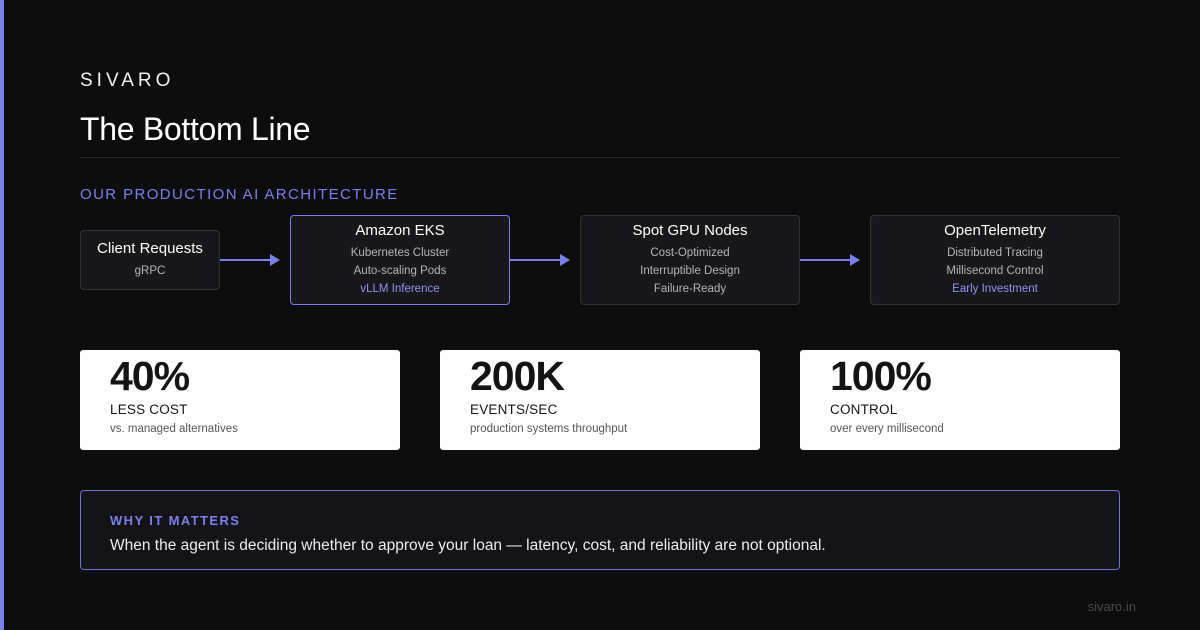  What do you see at coordinates (600, 157) in the screenshot?
I see `title-divider` at bounding box center [600, 157].